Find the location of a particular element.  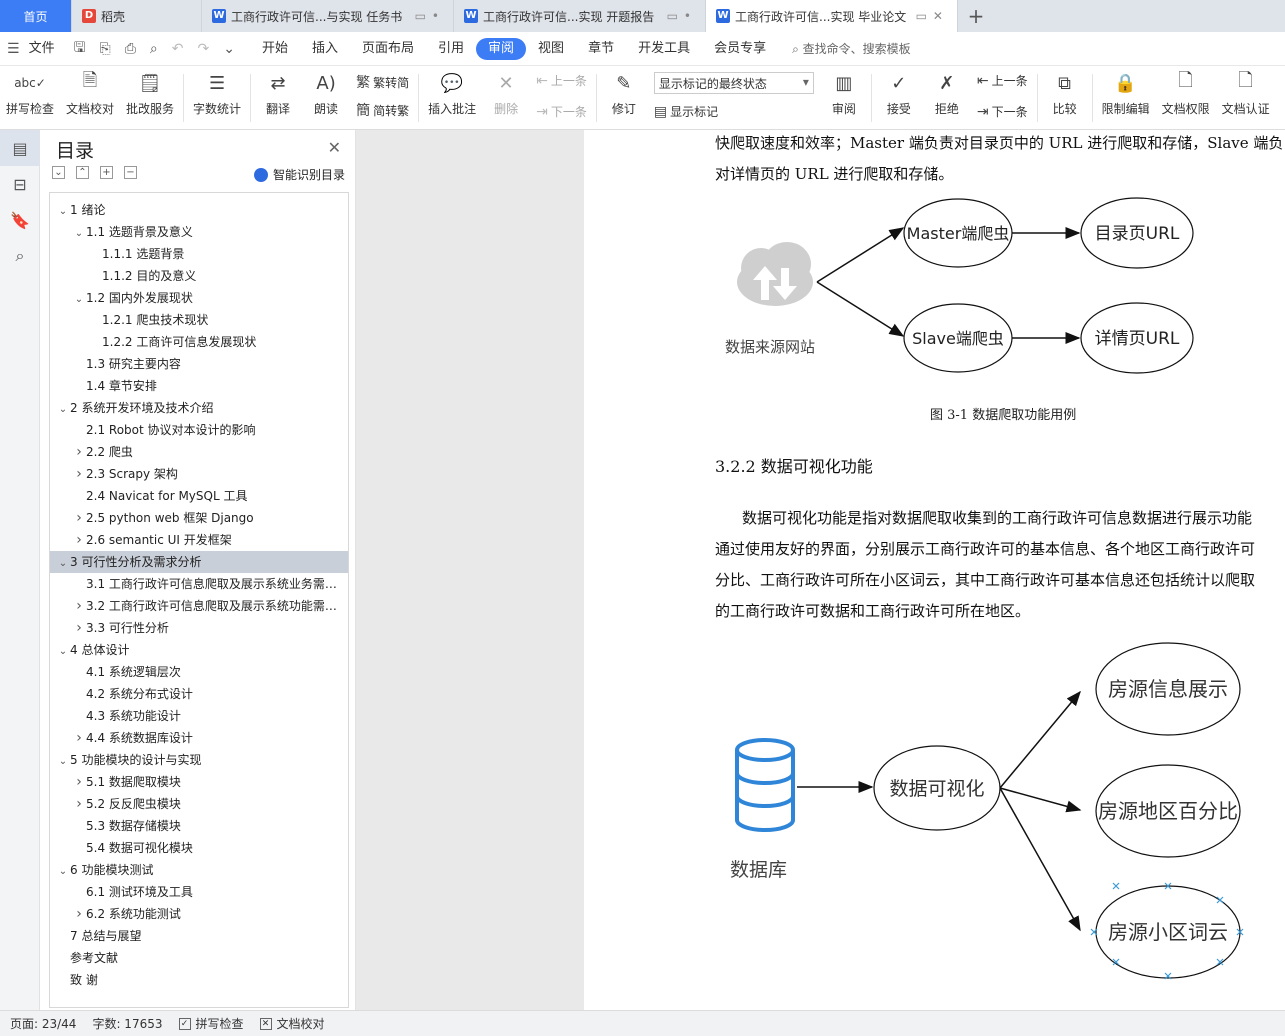

toc-item: › 2.5 python web 框架 Django is located at coordinates (199, 518).